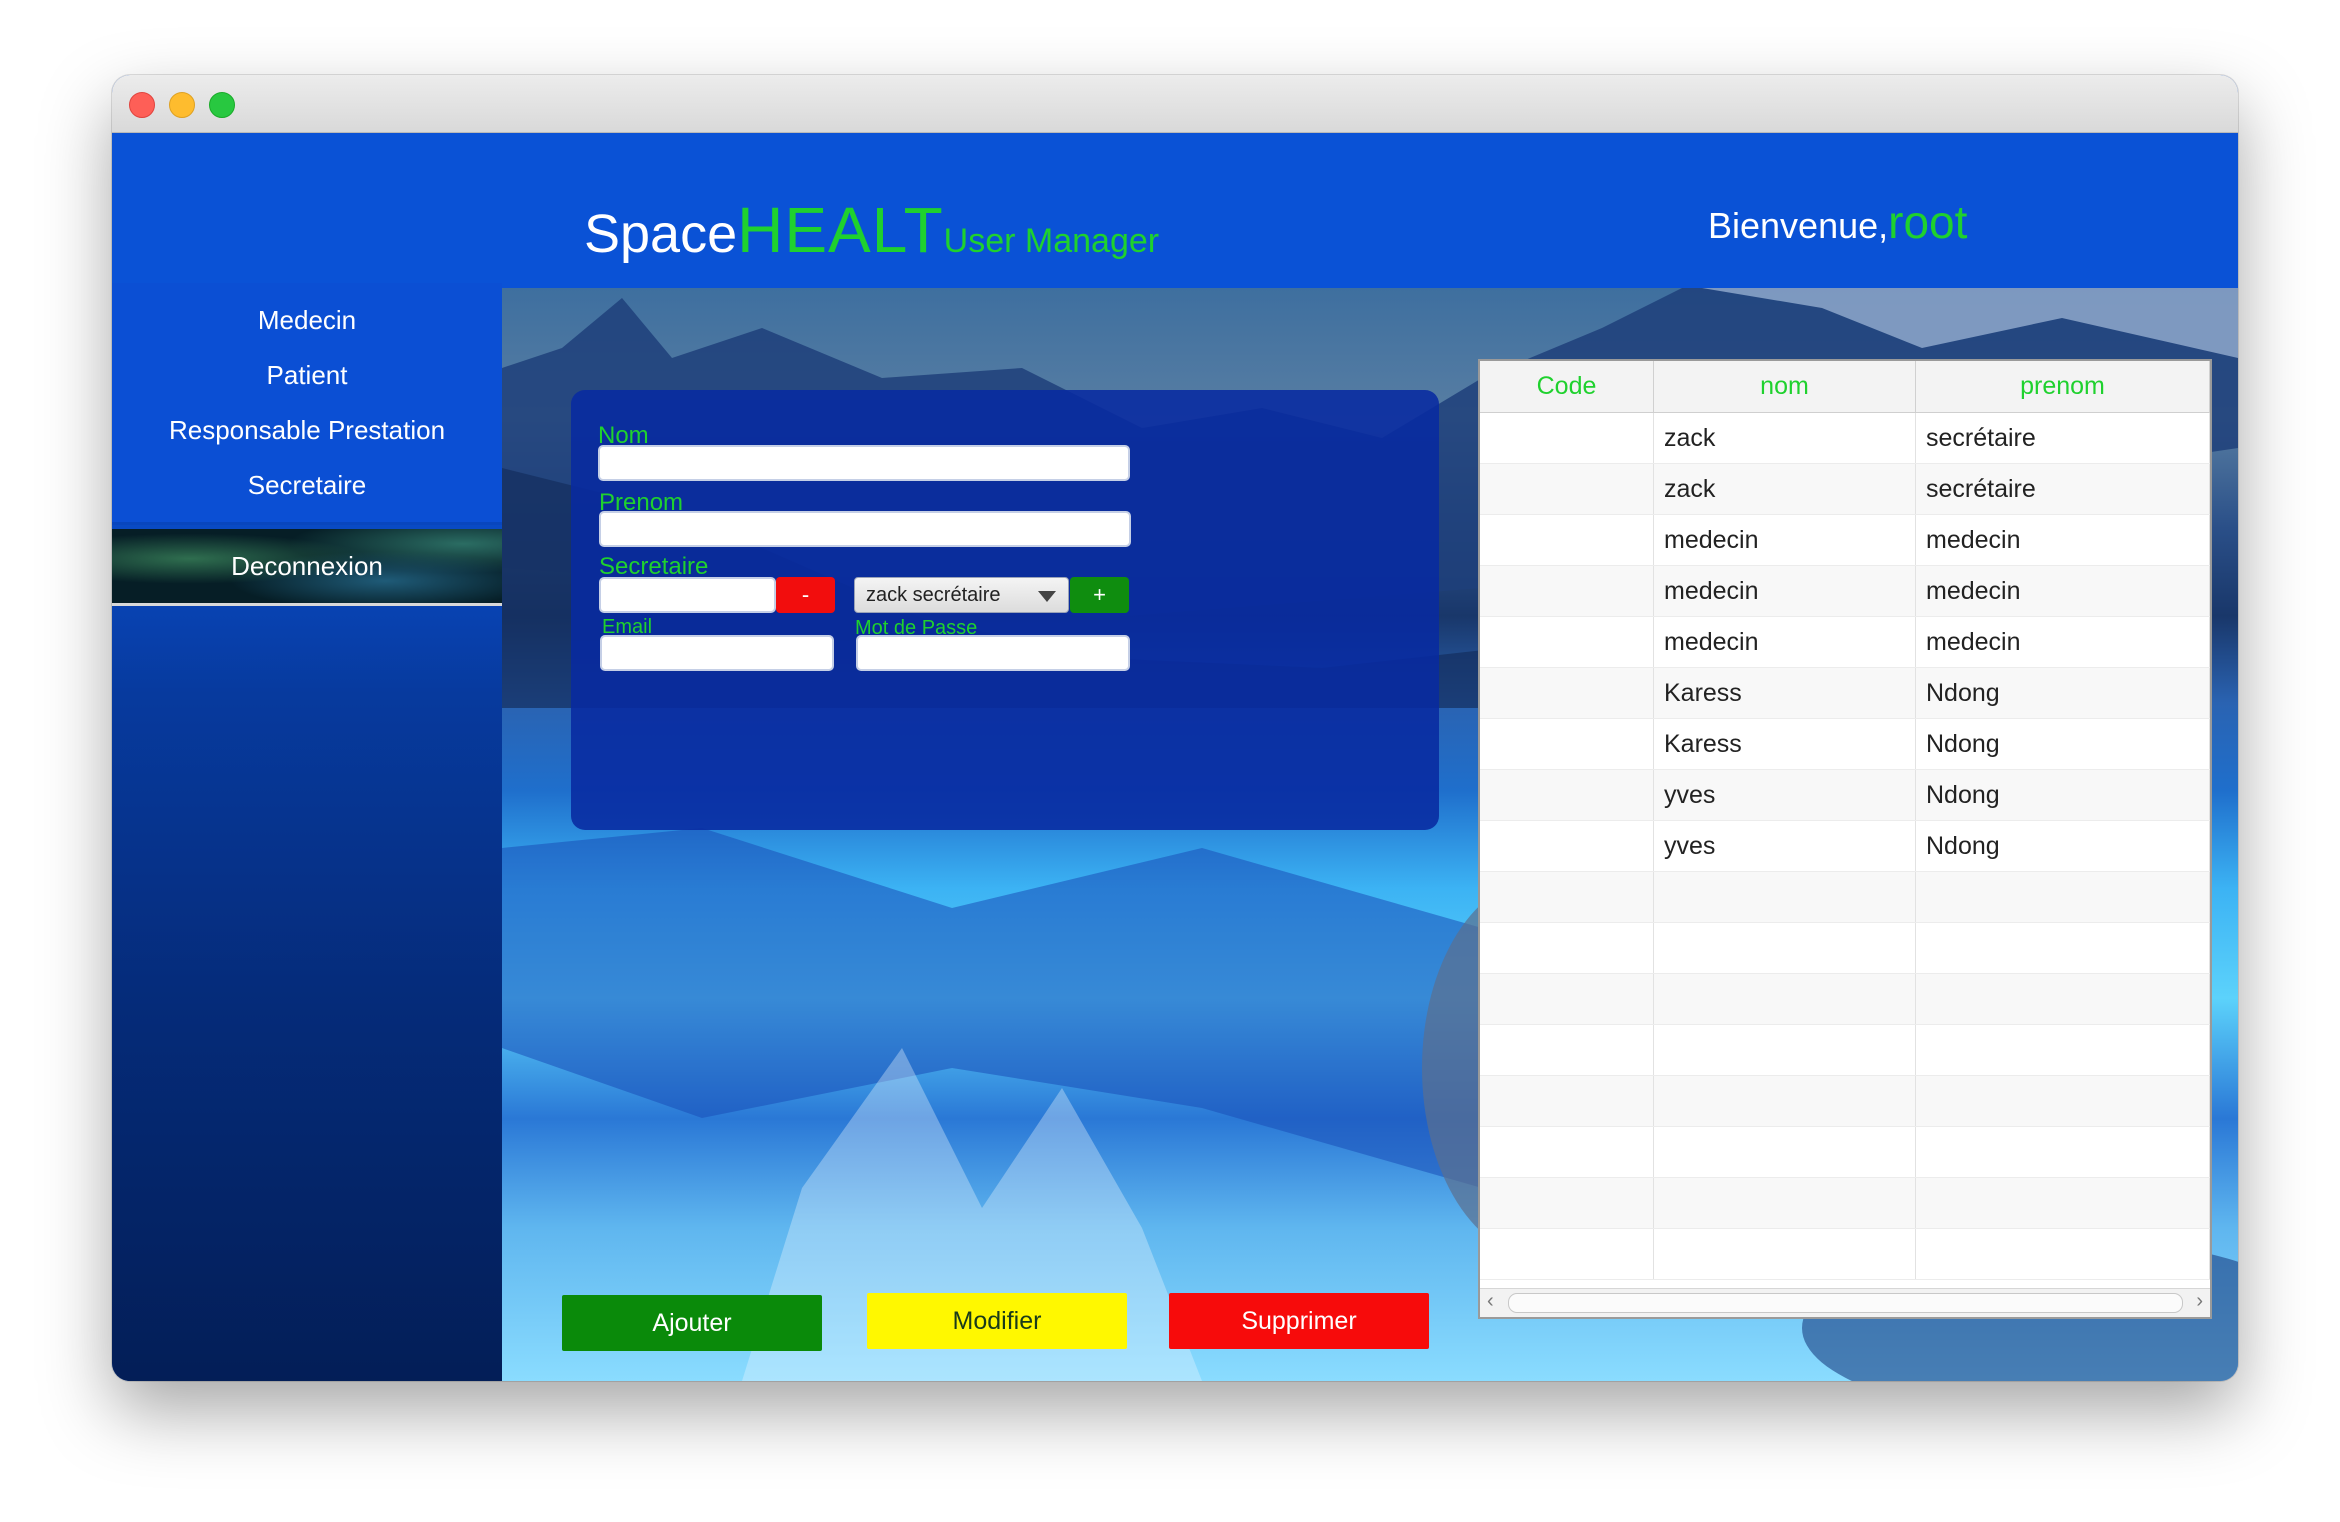 The image size is (2340, 1522). What do you see at coordinates (182, 105) in the screenshot?
I see `minimize-window-button` at bounding box center [182, 105].